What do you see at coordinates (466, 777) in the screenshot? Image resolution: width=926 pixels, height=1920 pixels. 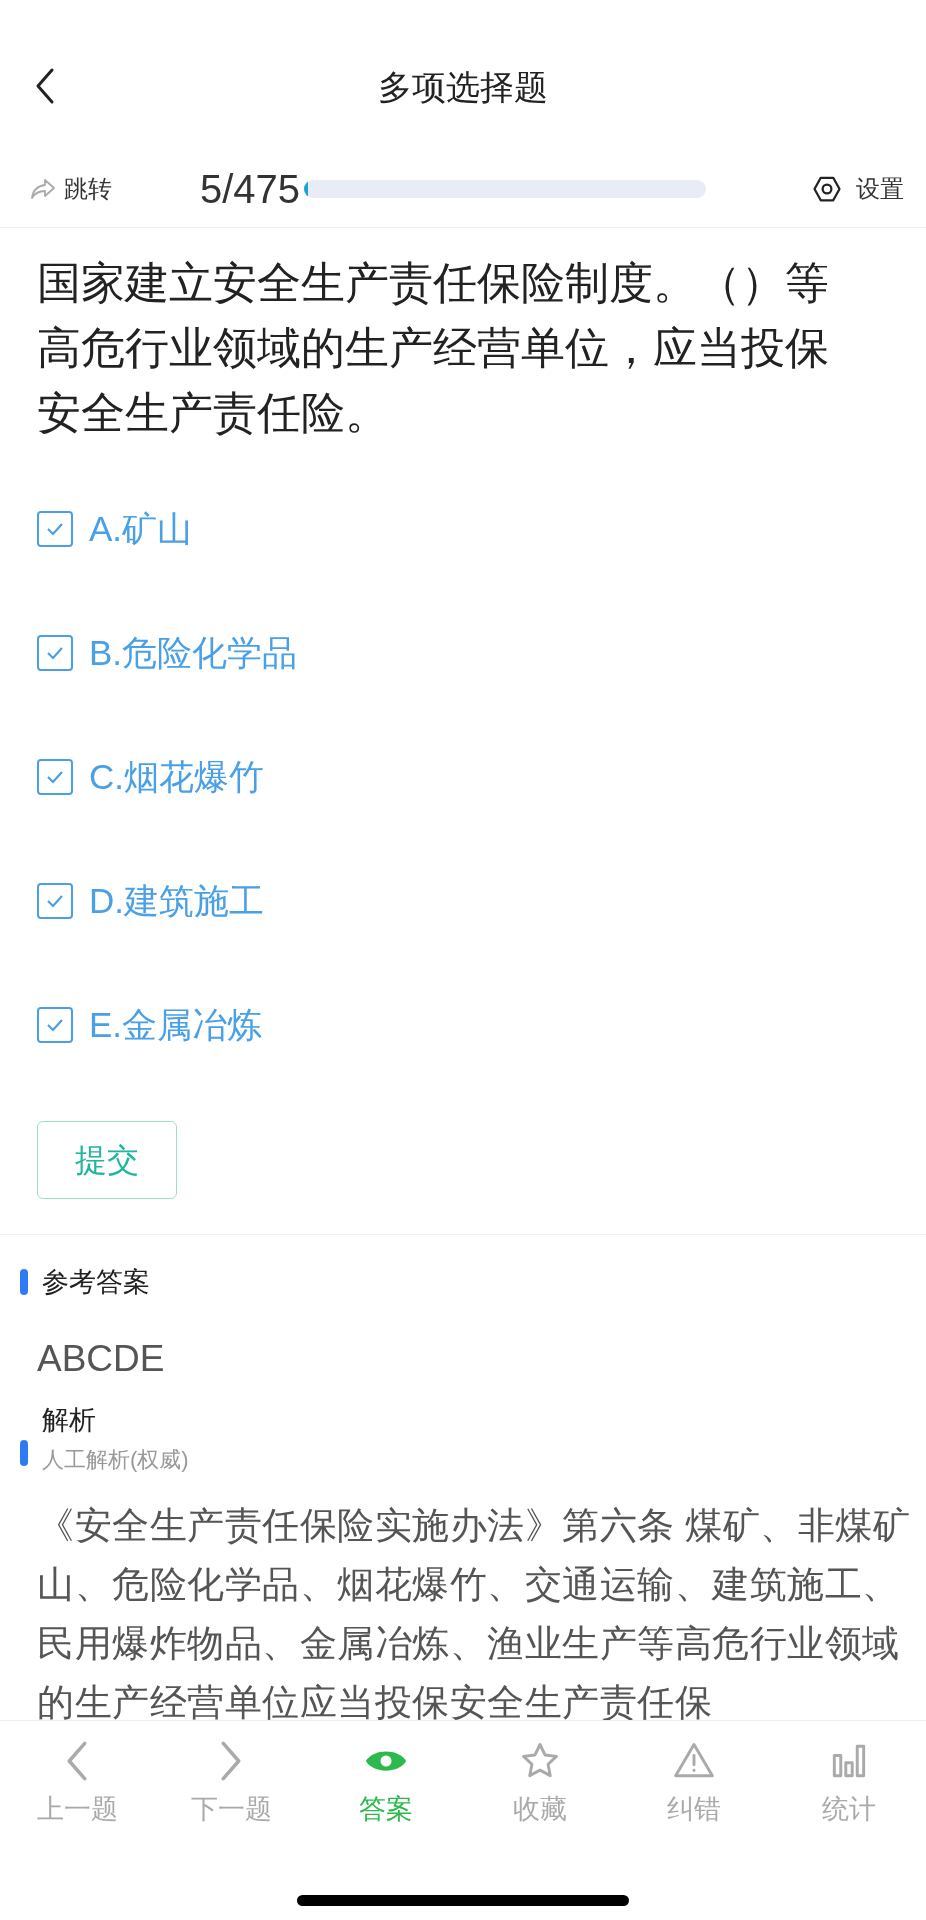 I see `option-item: C.烟花爆竹` at bounding box center [466, 777].